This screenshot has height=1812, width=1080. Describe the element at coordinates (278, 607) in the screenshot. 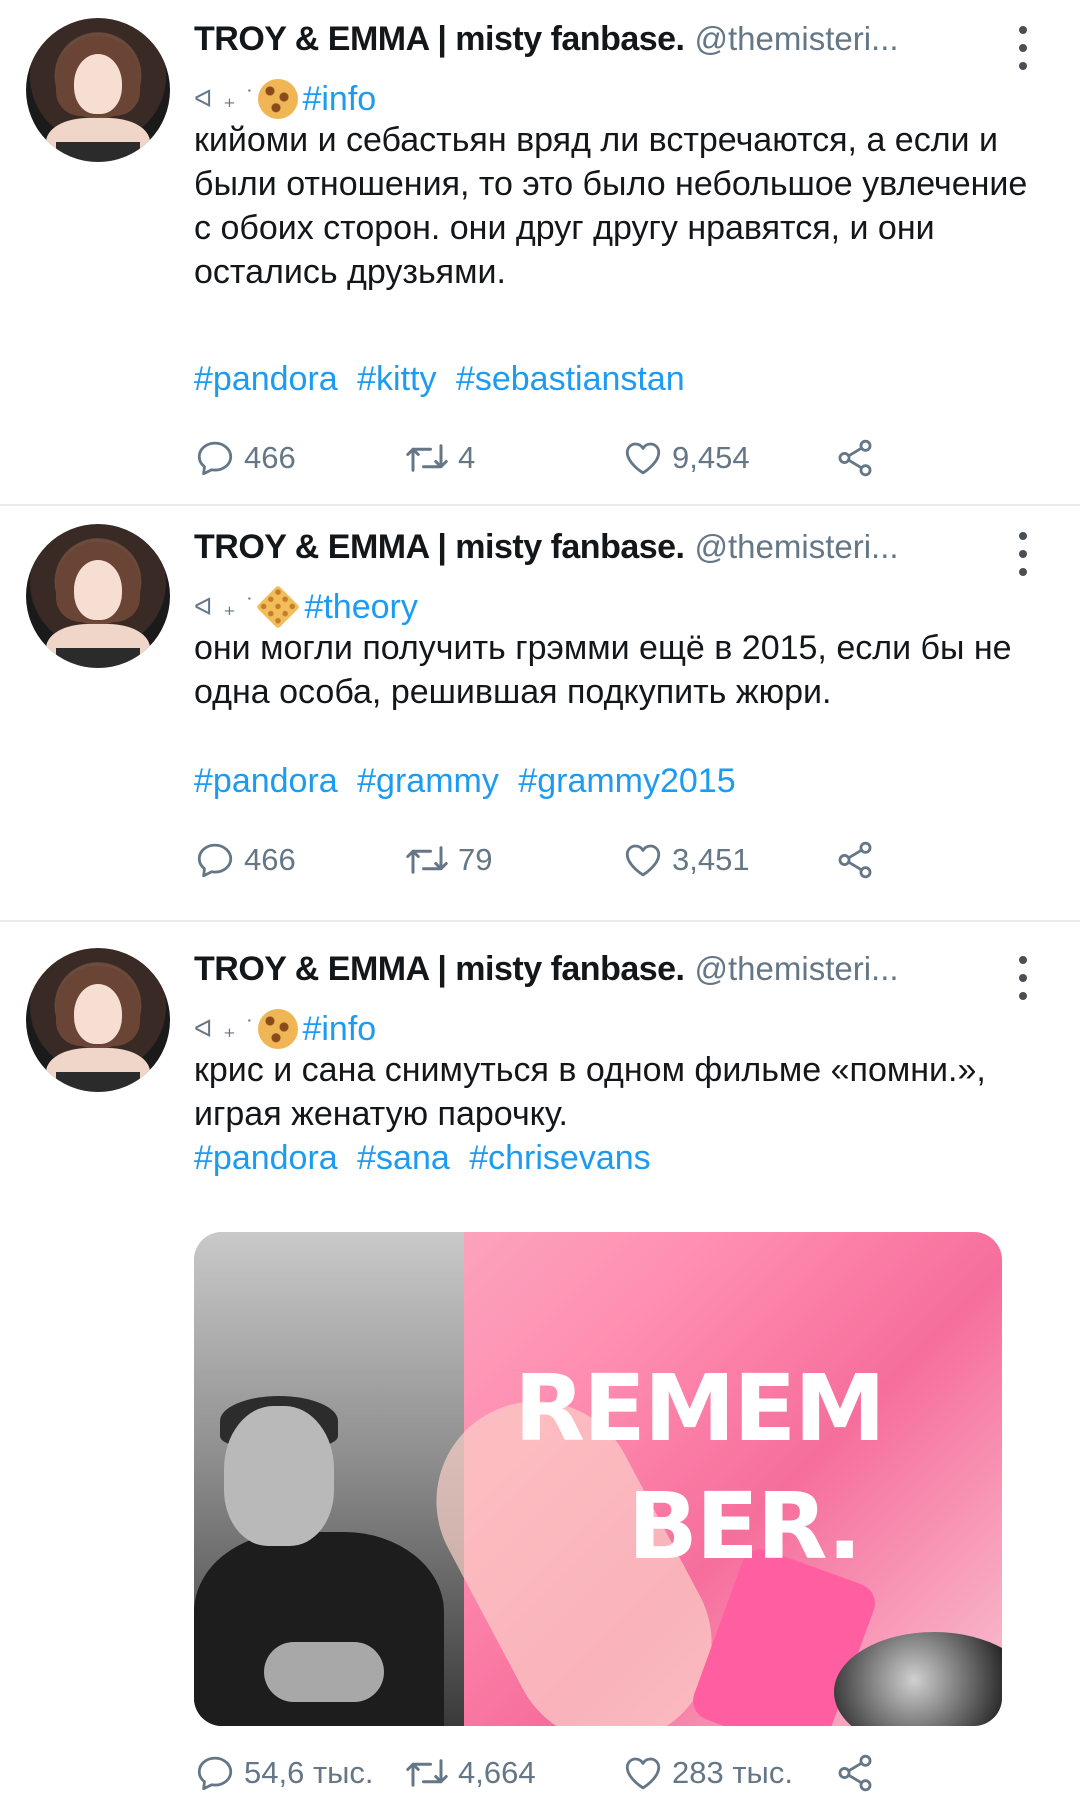

I see `cracker-icon` at that location.